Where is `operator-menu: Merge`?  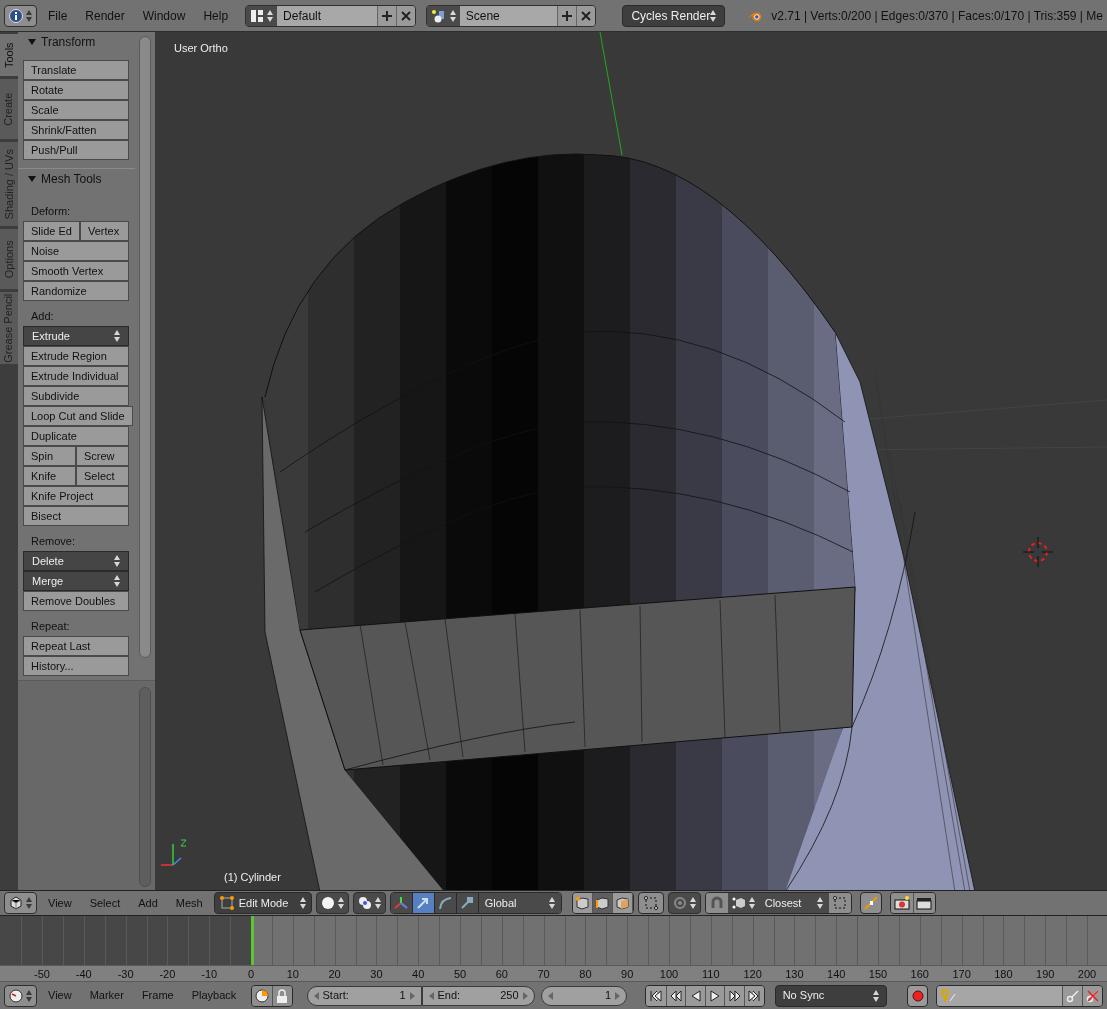
operator-menu: Merge is located at coordinates (76, 581).